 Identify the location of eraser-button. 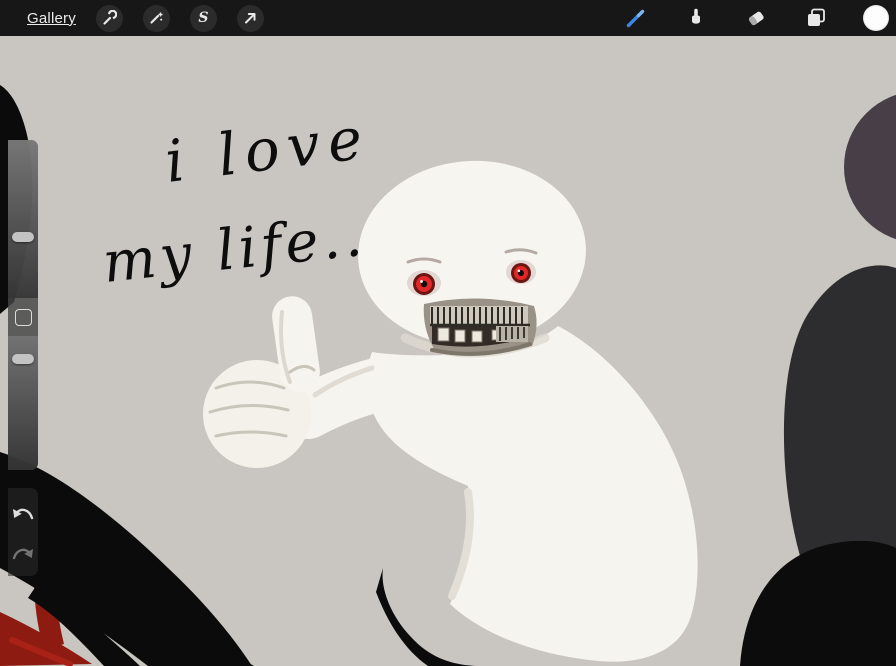
(756, 18).